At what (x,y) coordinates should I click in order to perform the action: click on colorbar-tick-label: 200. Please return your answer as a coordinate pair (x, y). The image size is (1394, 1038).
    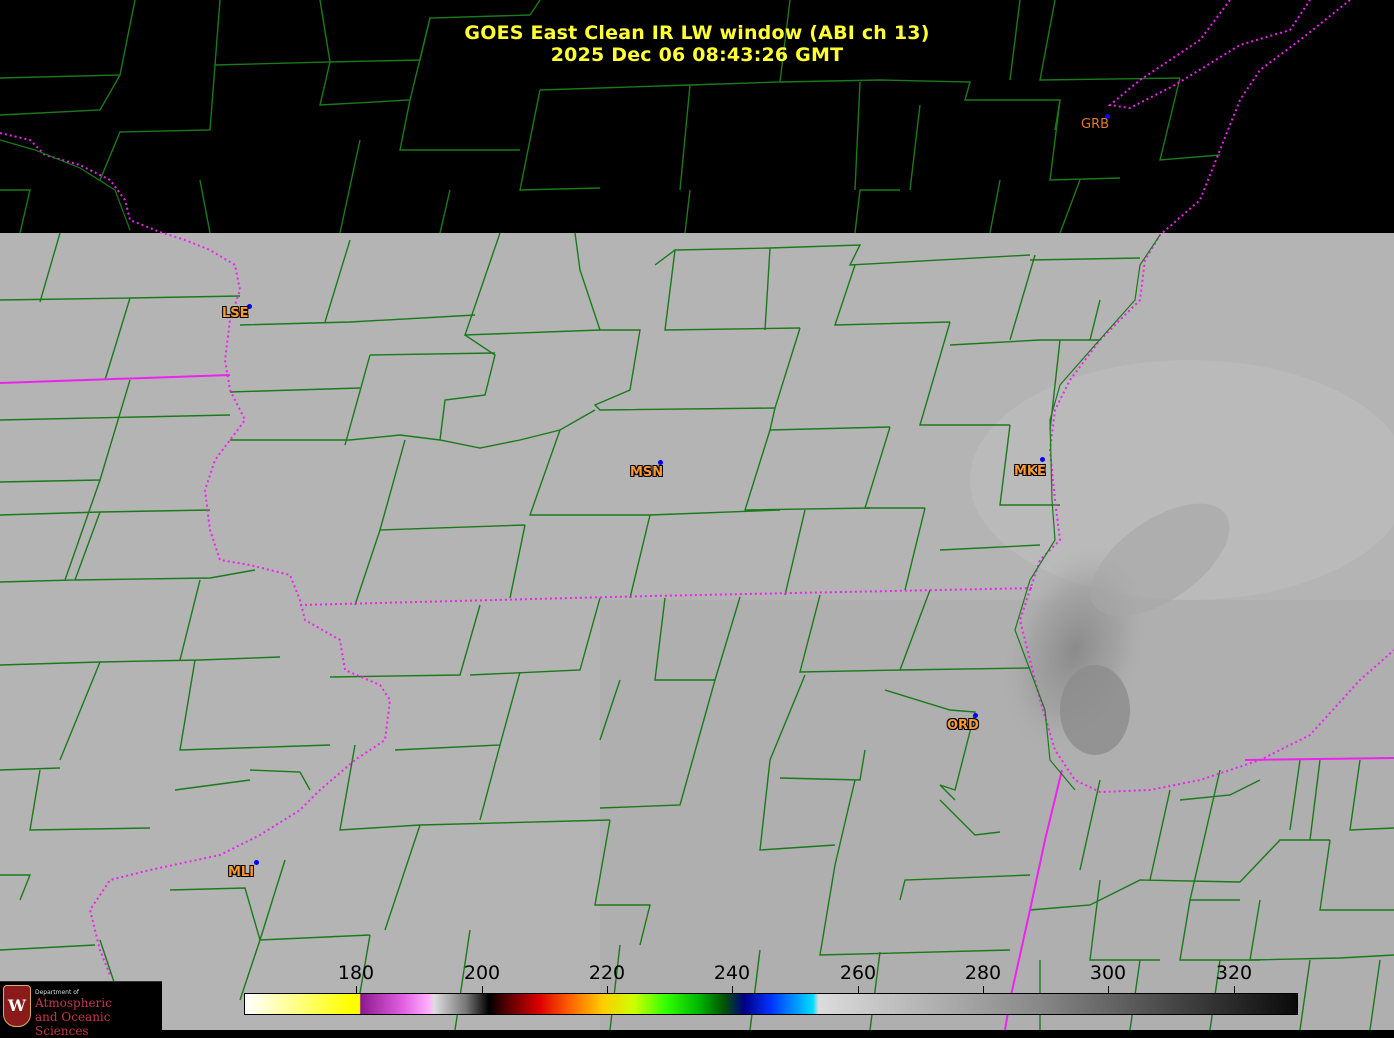
    Looking at the image, I should click on (482, 973).